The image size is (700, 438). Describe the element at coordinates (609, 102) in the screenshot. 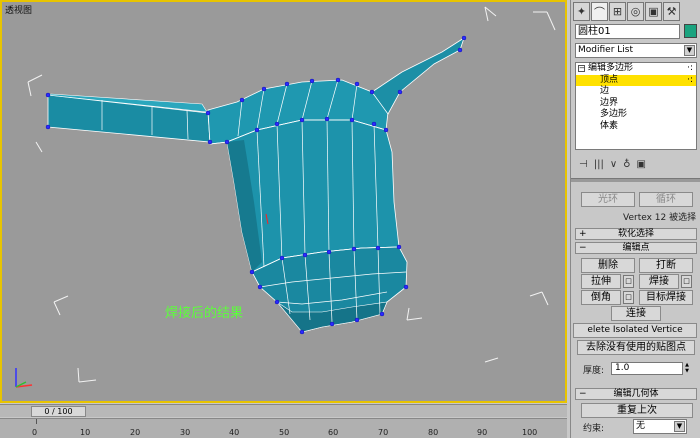

I see `stack-item-label: 边界` at that location.